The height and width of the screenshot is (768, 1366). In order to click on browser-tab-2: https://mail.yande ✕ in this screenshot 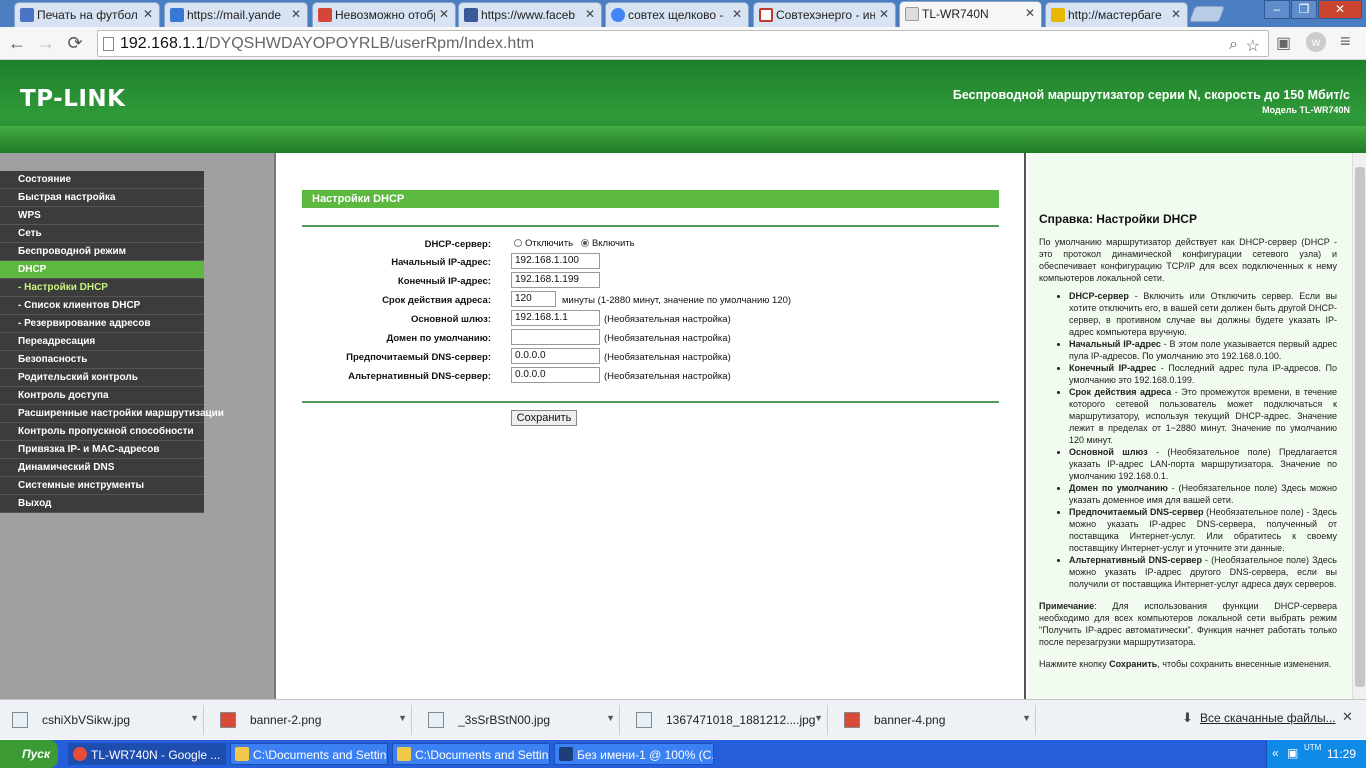, I will do `click(236, 14)`.